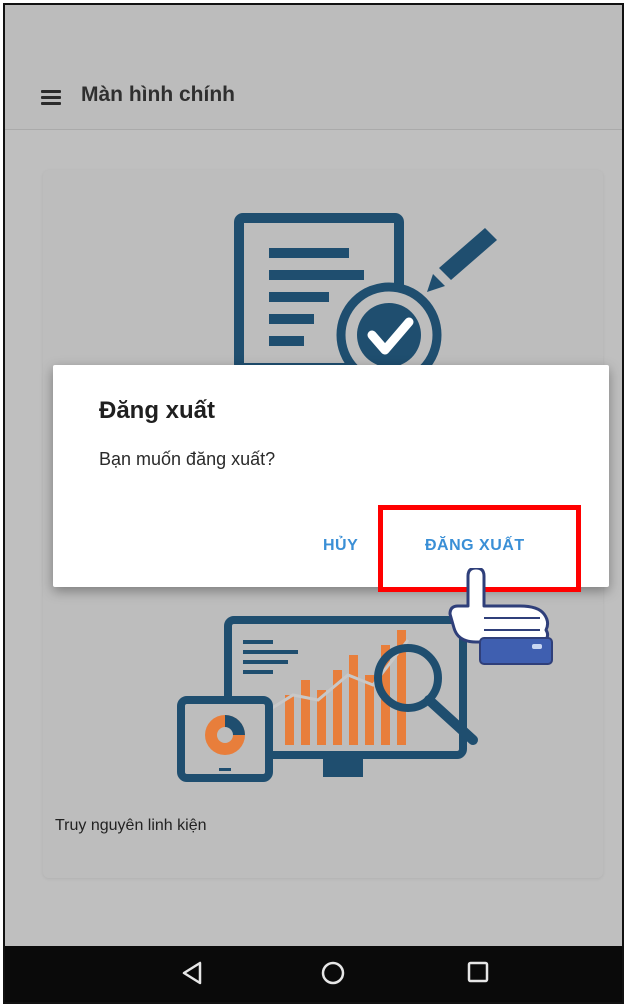 The width and height of the screenshot is (629, 1008). Describe the element at coordinates (51, 97) in the screenshot. I see `hamburger-menu-icon` at that location.